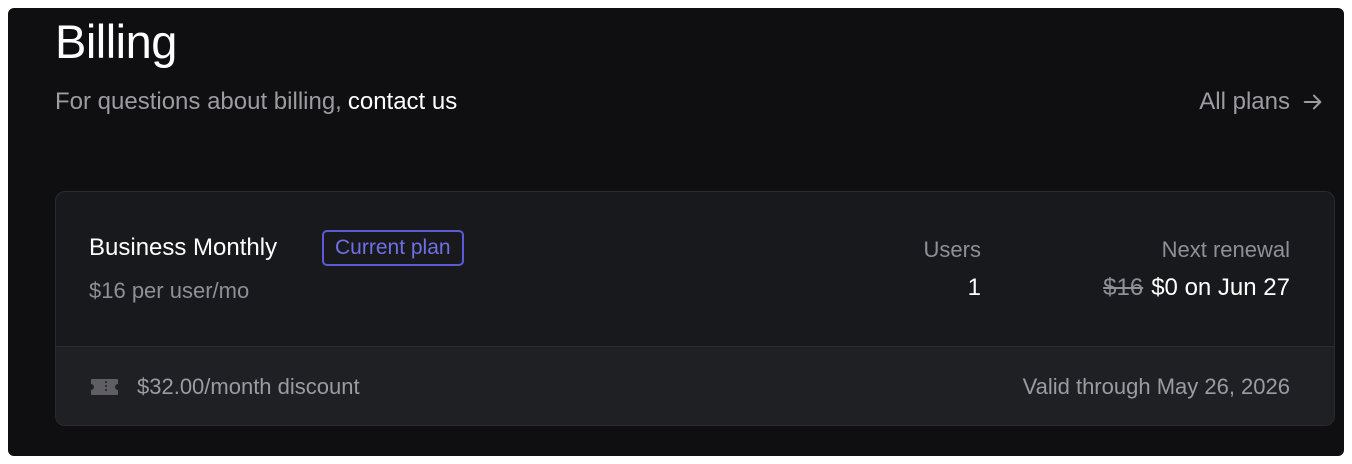  What do you see at coordinates (169, 290) in the screenshot?
I see `plan-price: $16 per user/mo` at bounding box center [169, 290].